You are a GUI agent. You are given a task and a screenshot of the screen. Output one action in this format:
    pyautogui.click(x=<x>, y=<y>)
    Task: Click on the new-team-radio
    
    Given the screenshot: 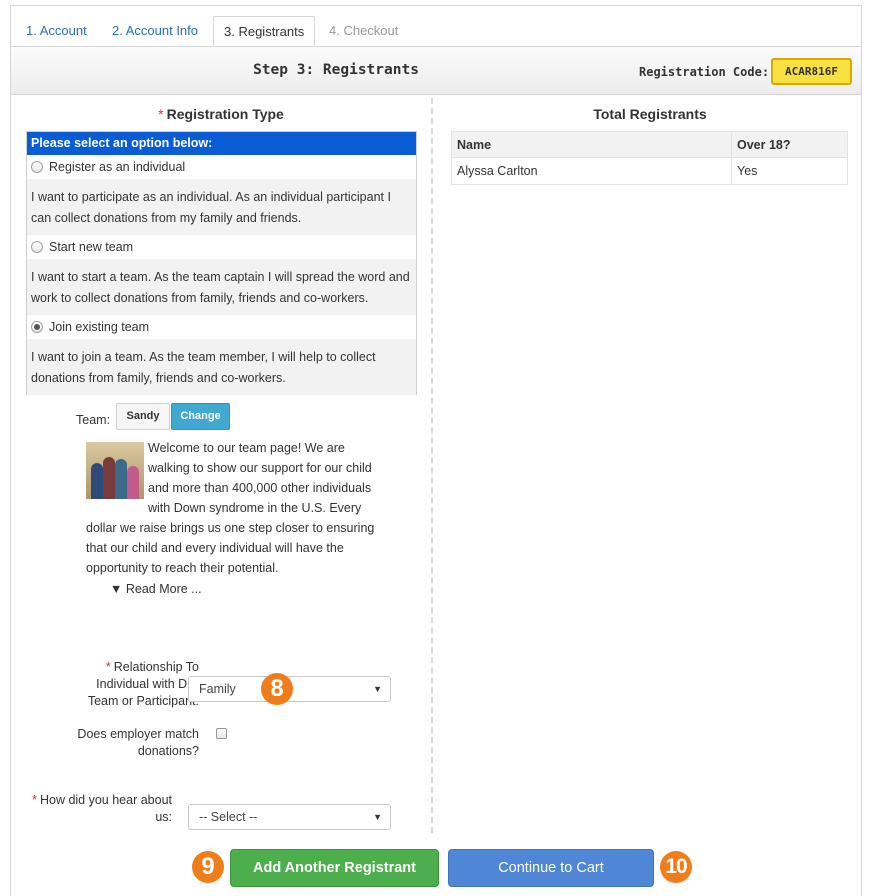 What is the action you would take?
    pyautogui.click(x=37, y=247)
    